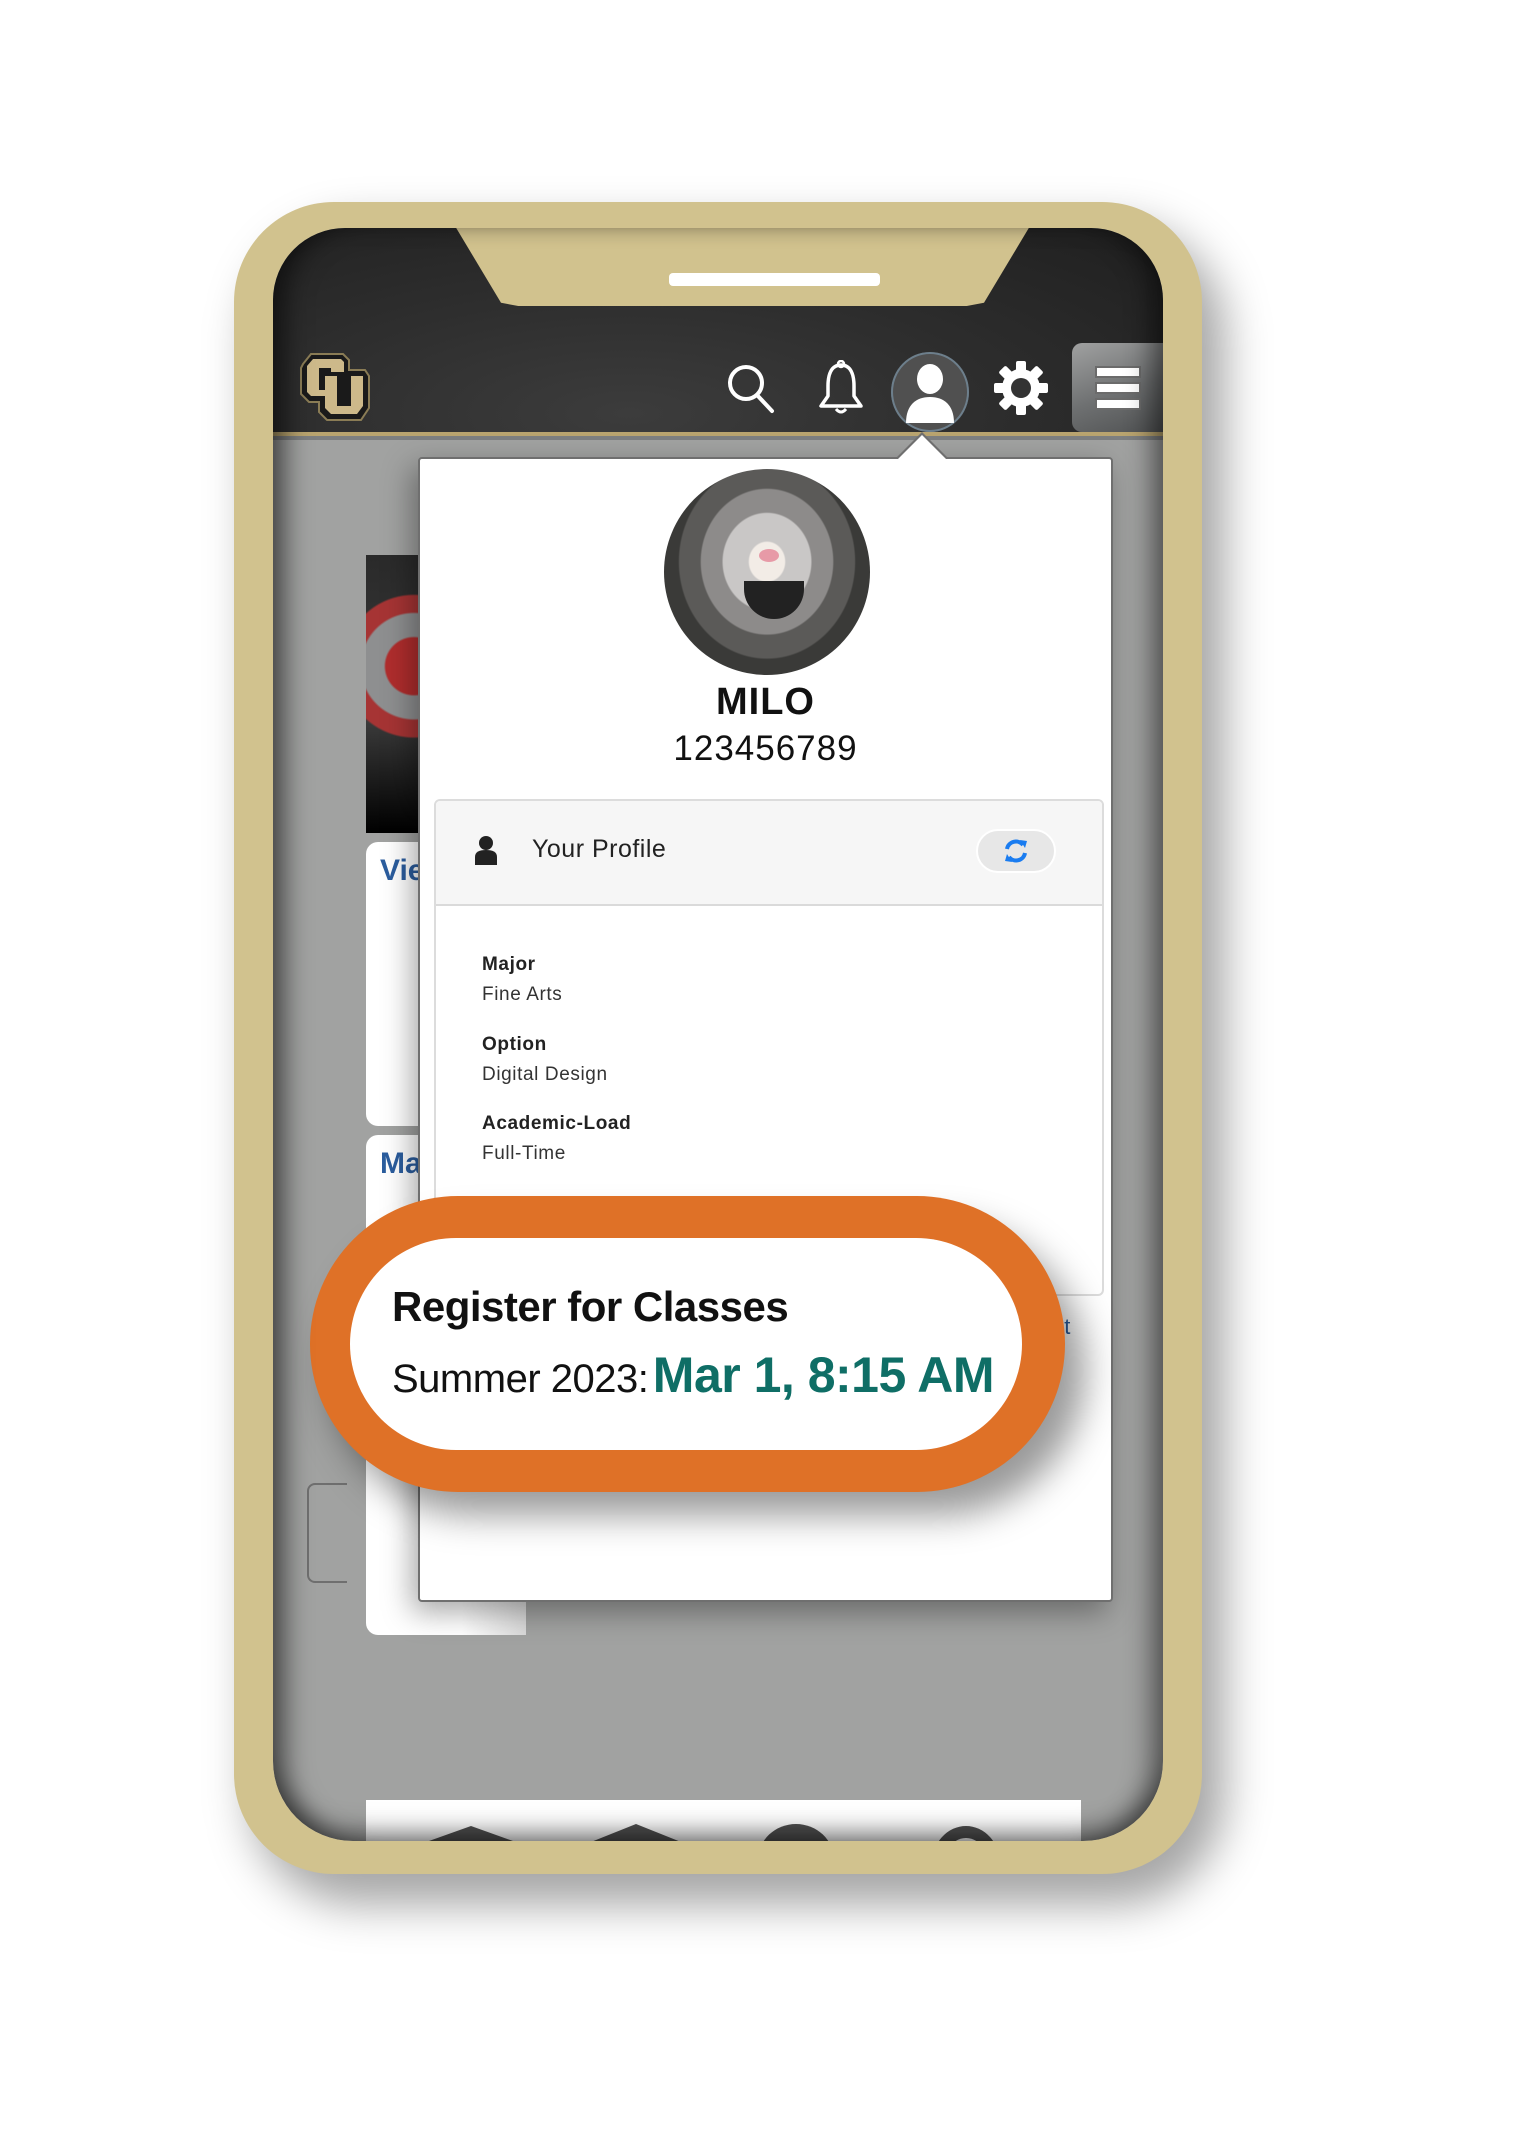  What do you see at coordinates (922, 447) in the screenshot?
I see `popup-caret` at bounding box center [922, 447].